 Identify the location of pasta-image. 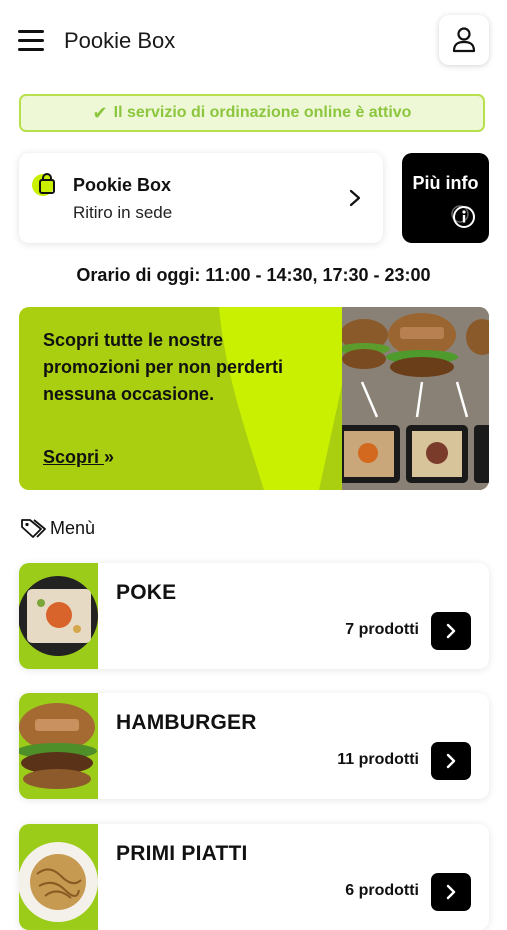
(58, 877).